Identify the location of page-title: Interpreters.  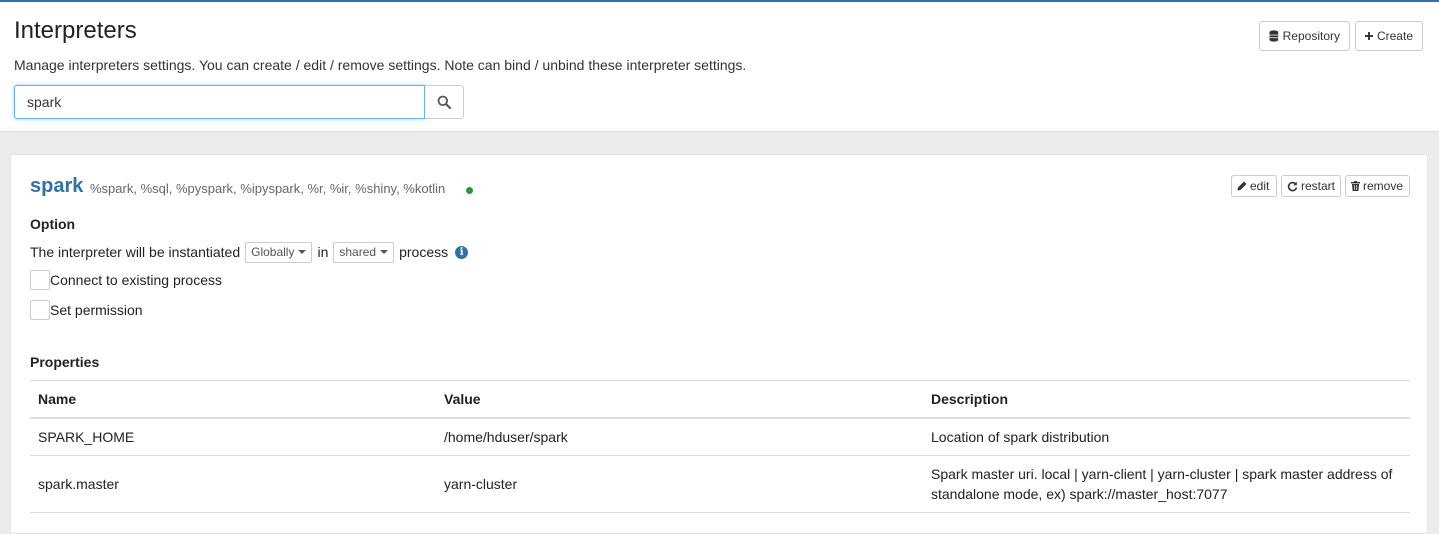
(75, 30).